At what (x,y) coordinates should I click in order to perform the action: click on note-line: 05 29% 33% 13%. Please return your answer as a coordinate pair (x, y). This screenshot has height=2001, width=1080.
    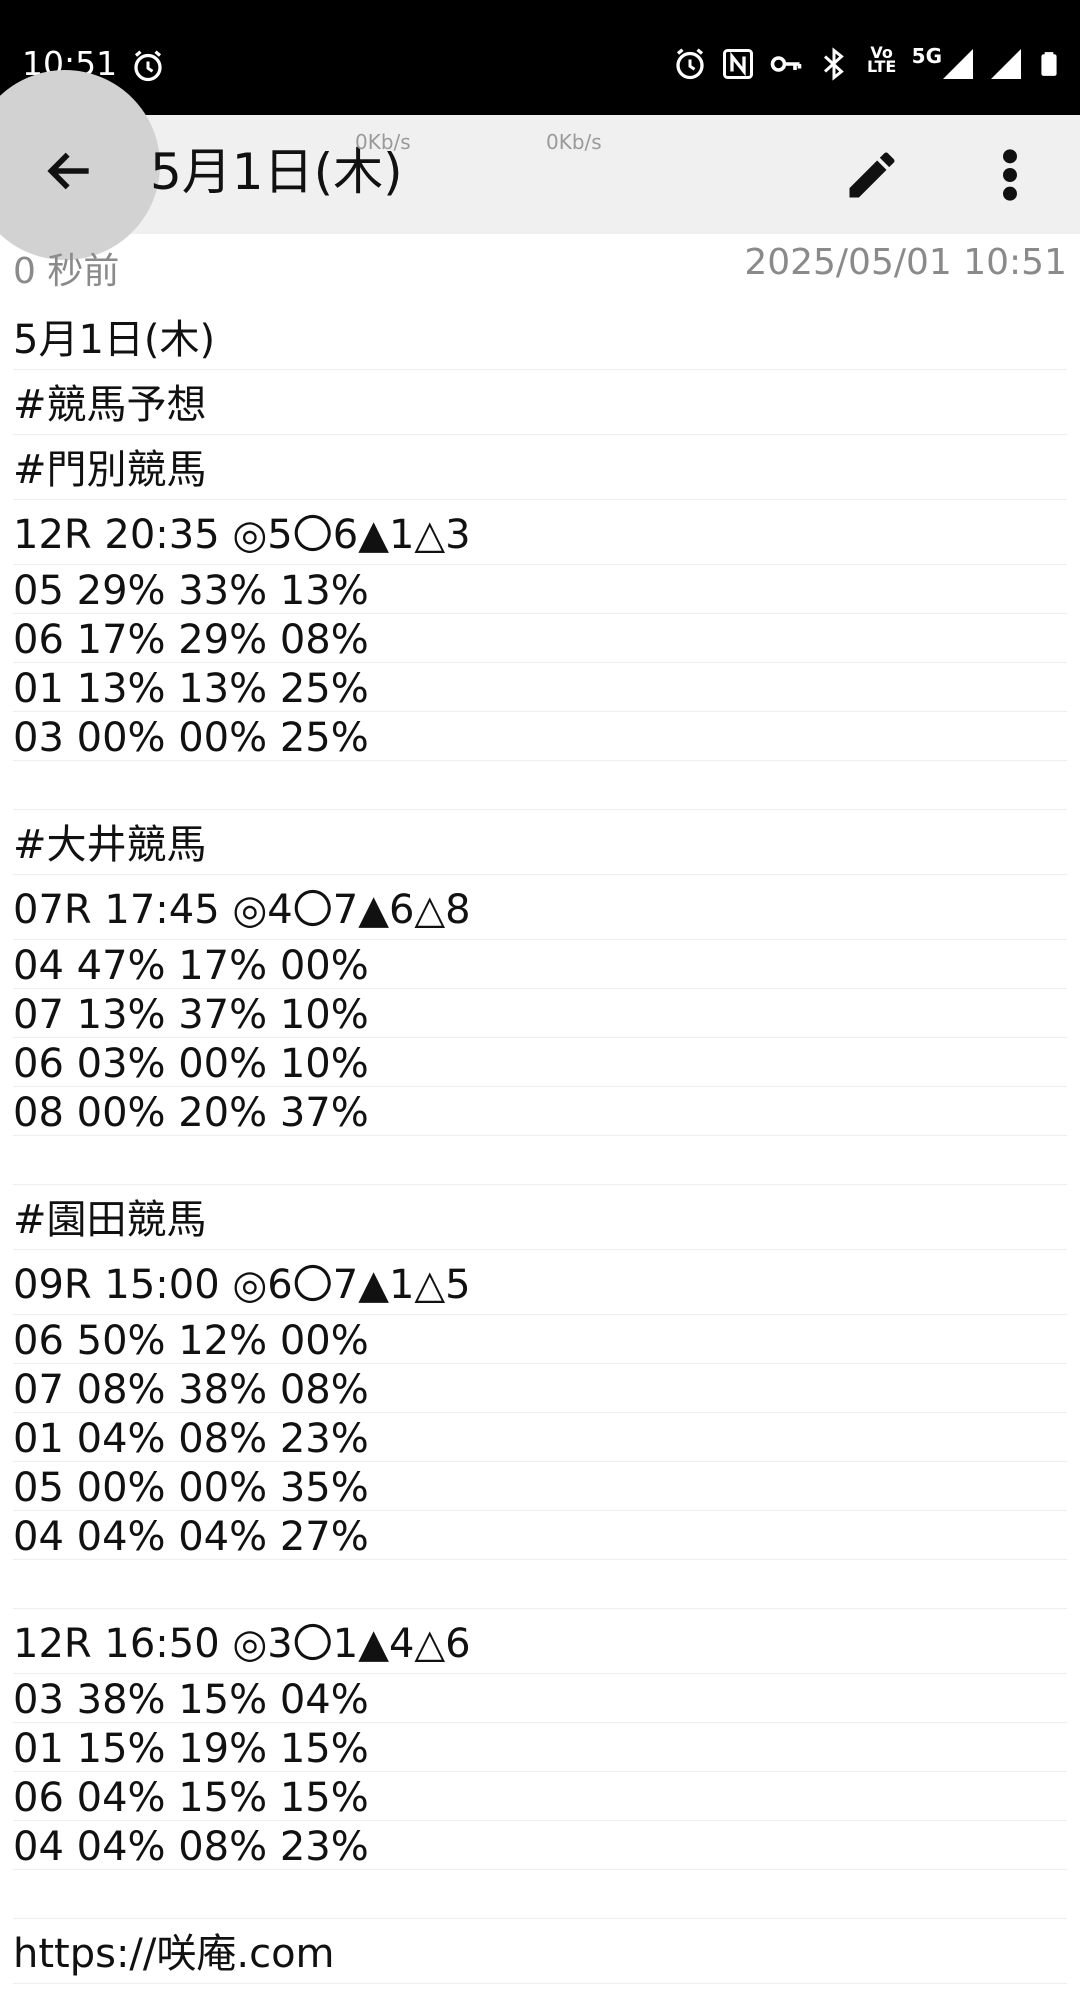
    Looking at the image, I should click on (540, 589).